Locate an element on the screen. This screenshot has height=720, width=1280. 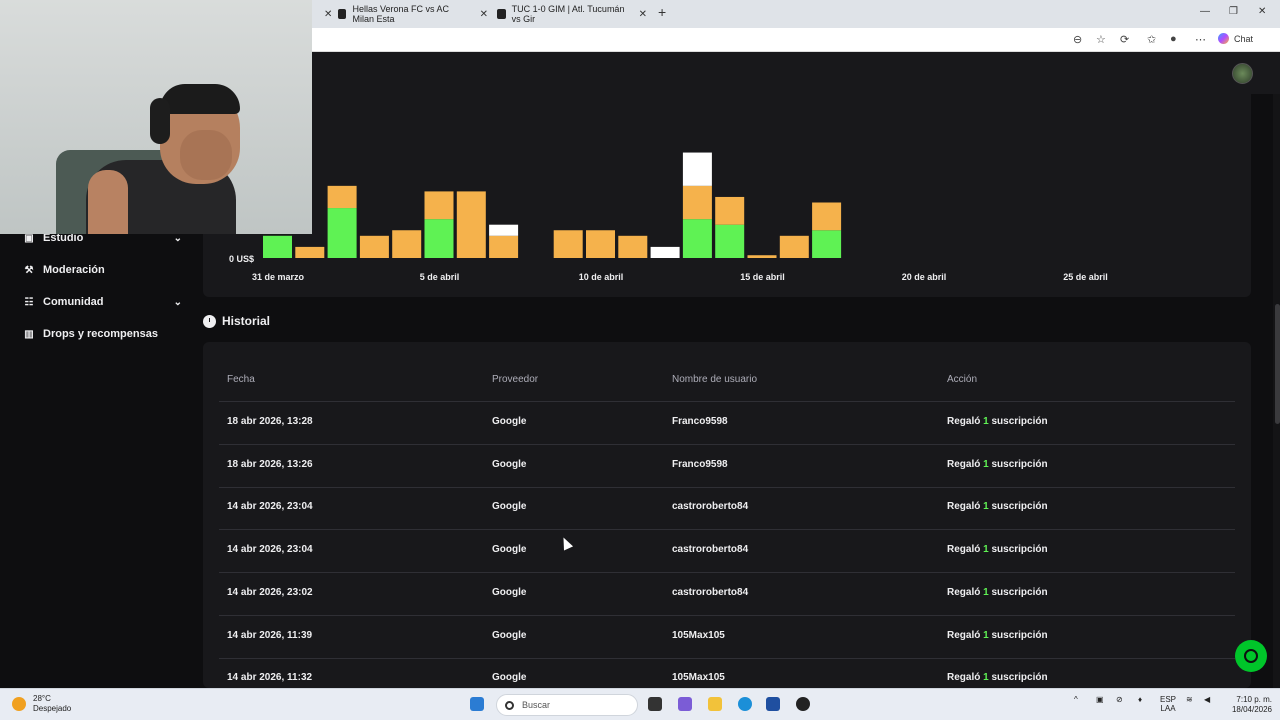
sidebar-item-drops: ▥ Drops y recompensas is located at coordinates (102, 334).